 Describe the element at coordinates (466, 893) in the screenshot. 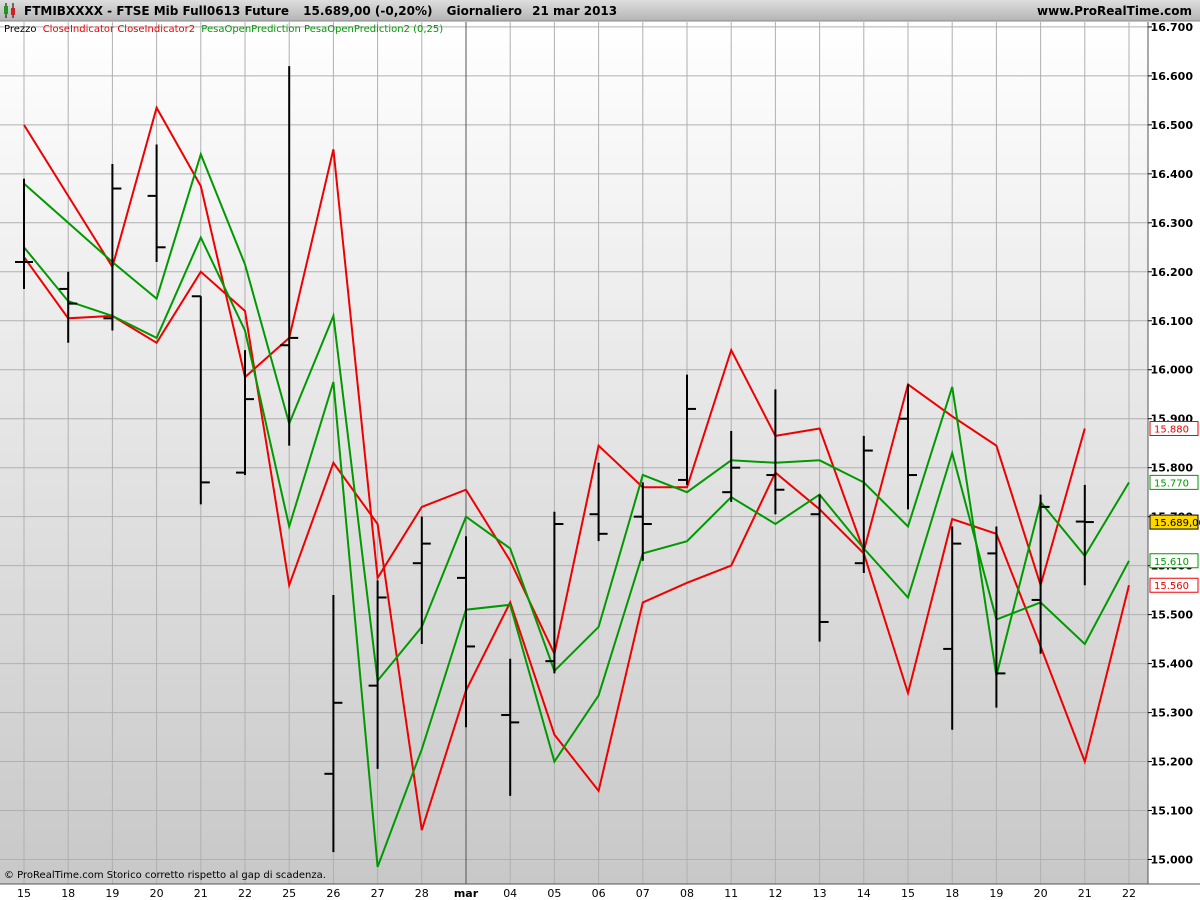

I see `x-tick-label: mar` at that location.